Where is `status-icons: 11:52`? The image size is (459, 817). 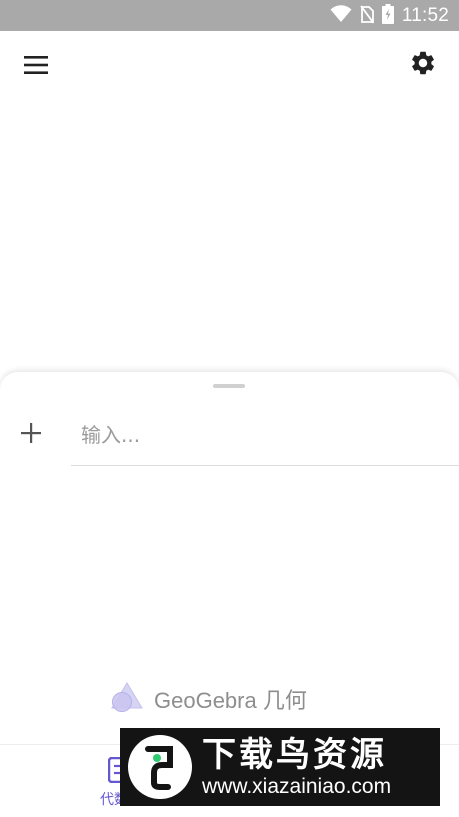 status-icons: 11:52 is located at coordinates (389, 16).